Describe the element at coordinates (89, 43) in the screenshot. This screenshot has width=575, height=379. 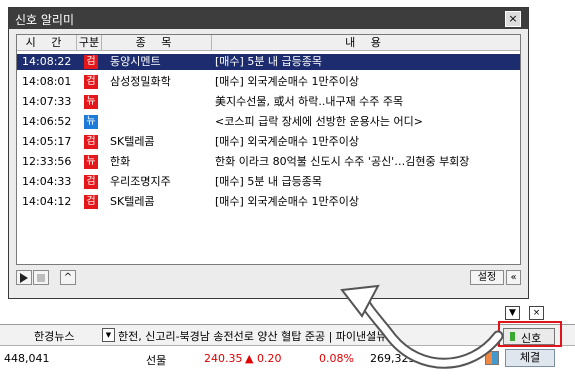
I see `header-type: 구분` at that location.